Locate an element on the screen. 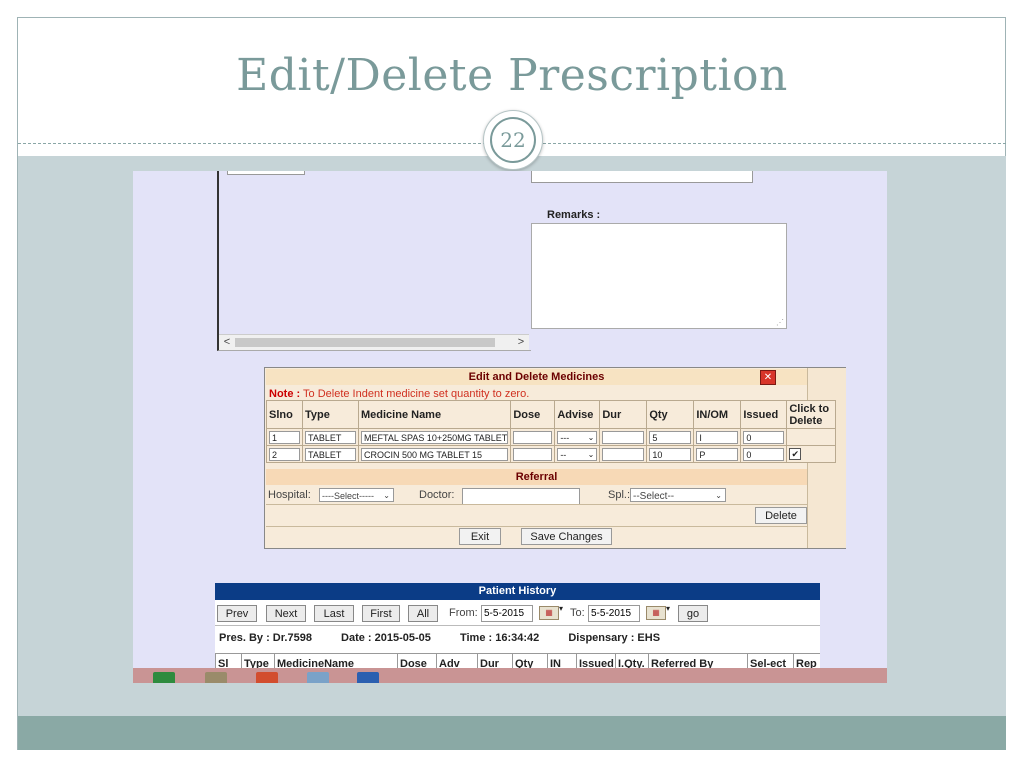  scroll-thumb is located at coordinates (365, 342).